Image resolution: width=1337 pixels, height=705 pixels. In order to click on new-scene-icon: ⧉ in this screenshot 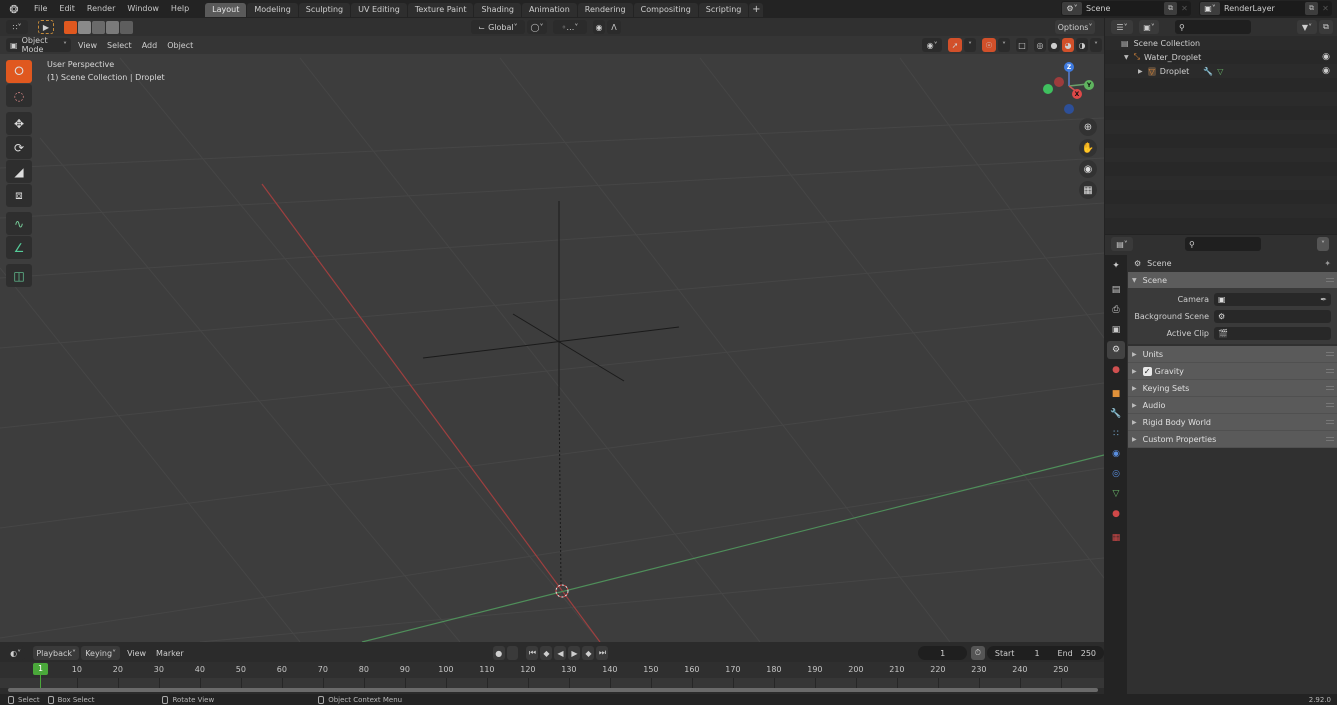, I will do `click(1170, 8)`.